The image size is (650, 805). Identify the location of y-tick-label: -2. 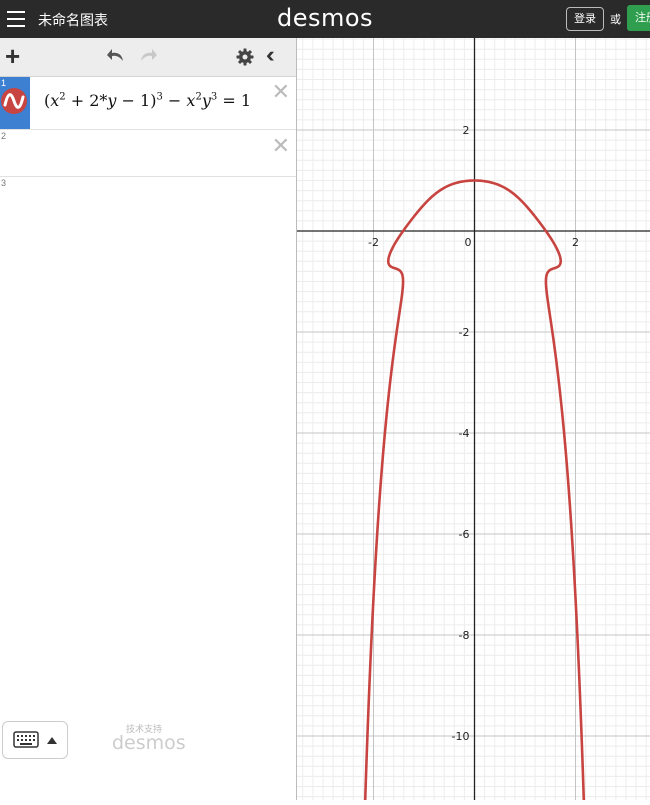
(464, 332).